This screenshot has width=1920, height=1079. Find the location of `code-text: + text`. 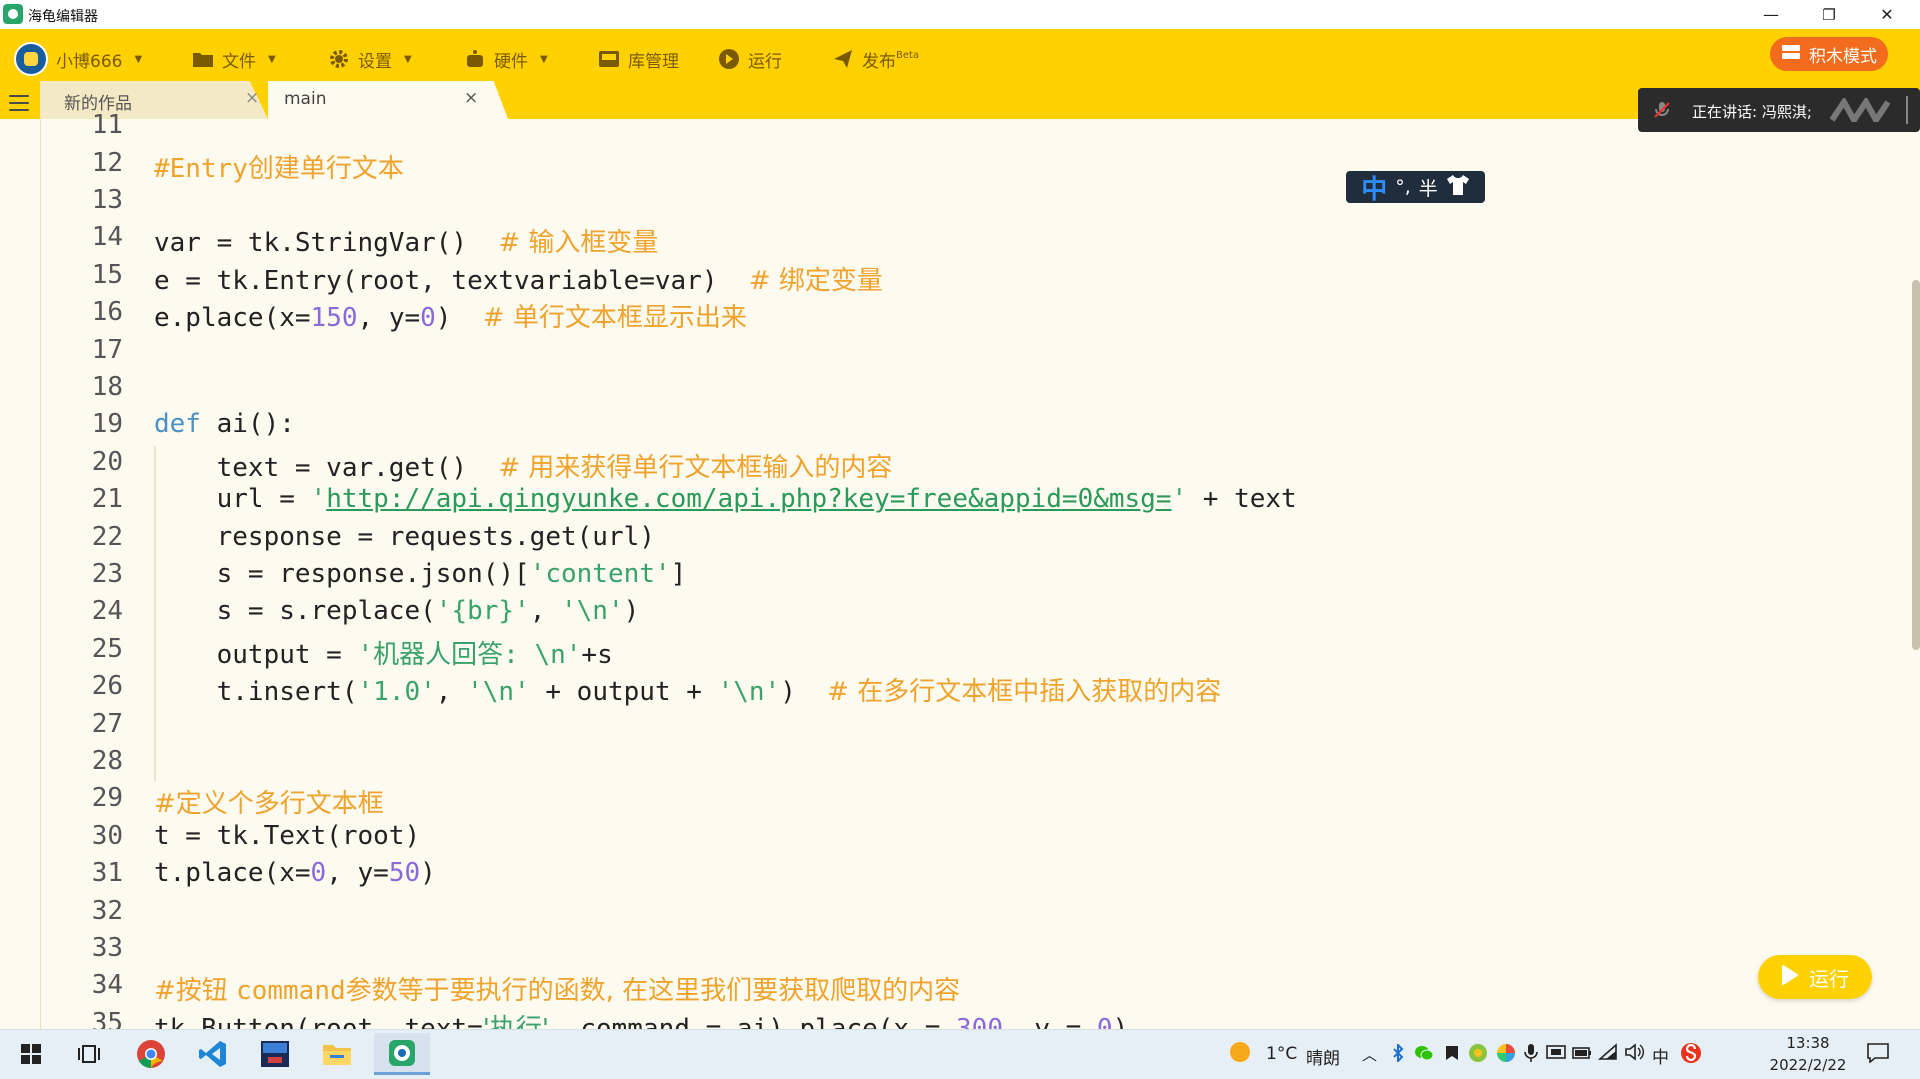

code-text: + text is located at coordinates (1242, 499).